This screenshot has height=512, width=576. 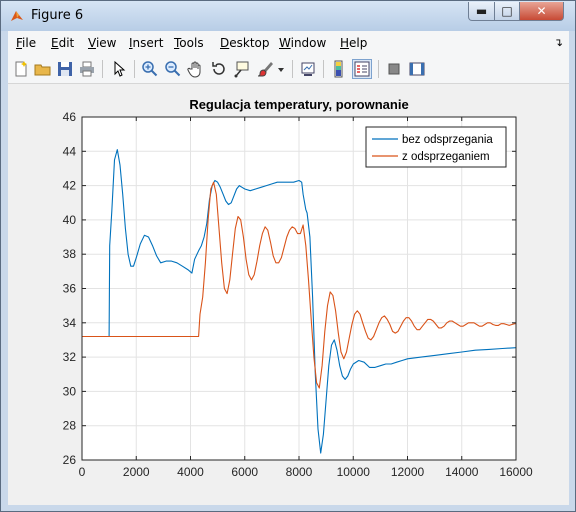 What do you see at coordinates (558, 42) in the screenshot?
I see `dock-figure-icon: ↴` at bounding box center [558, 42].